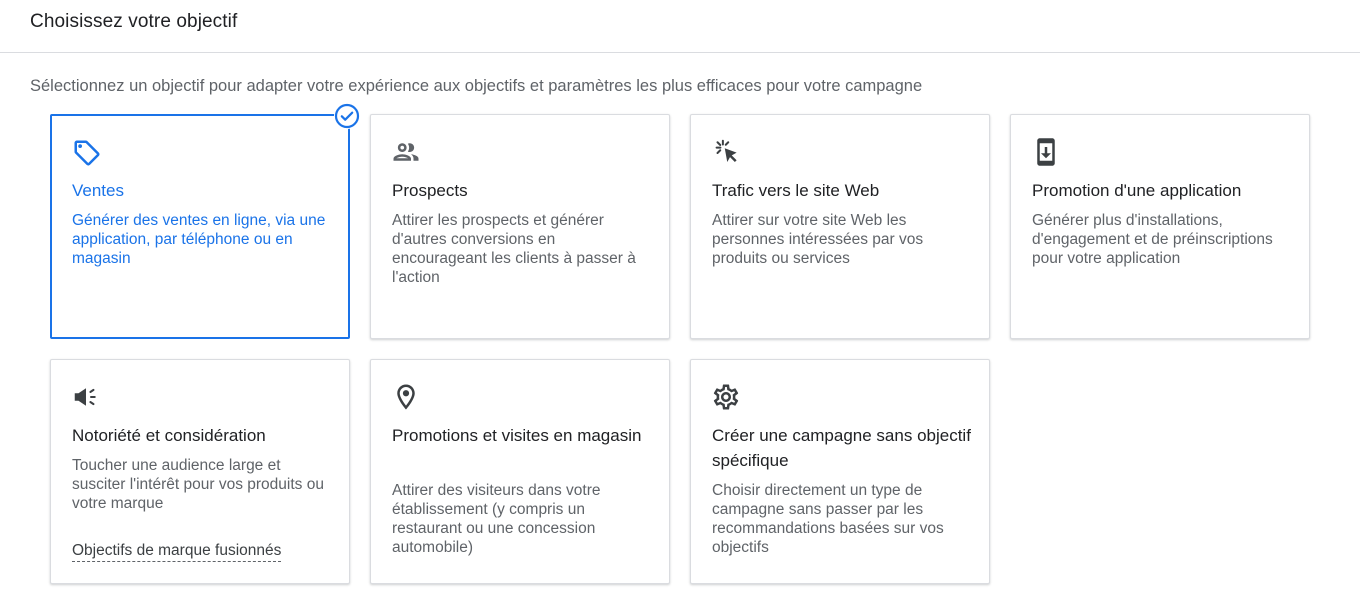 The width and height of the screenshot is (1360, 612). Describe the element at coordinates (169, 435) in the screenshot. I see `goal-card-title: Notoriété et considération` at that location.